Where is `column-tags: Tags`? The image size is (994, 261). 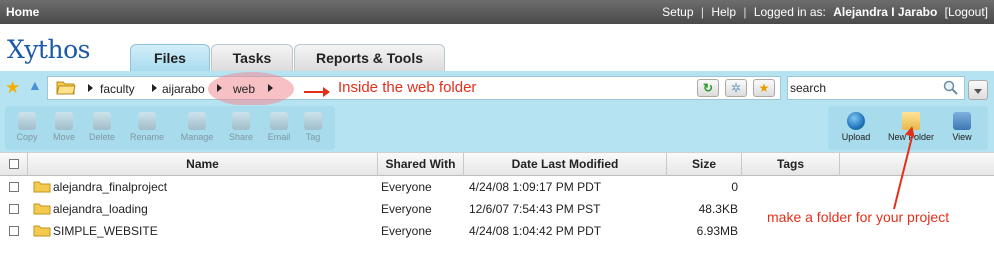
column-tags: Tags is located at coordinates (791, 164).